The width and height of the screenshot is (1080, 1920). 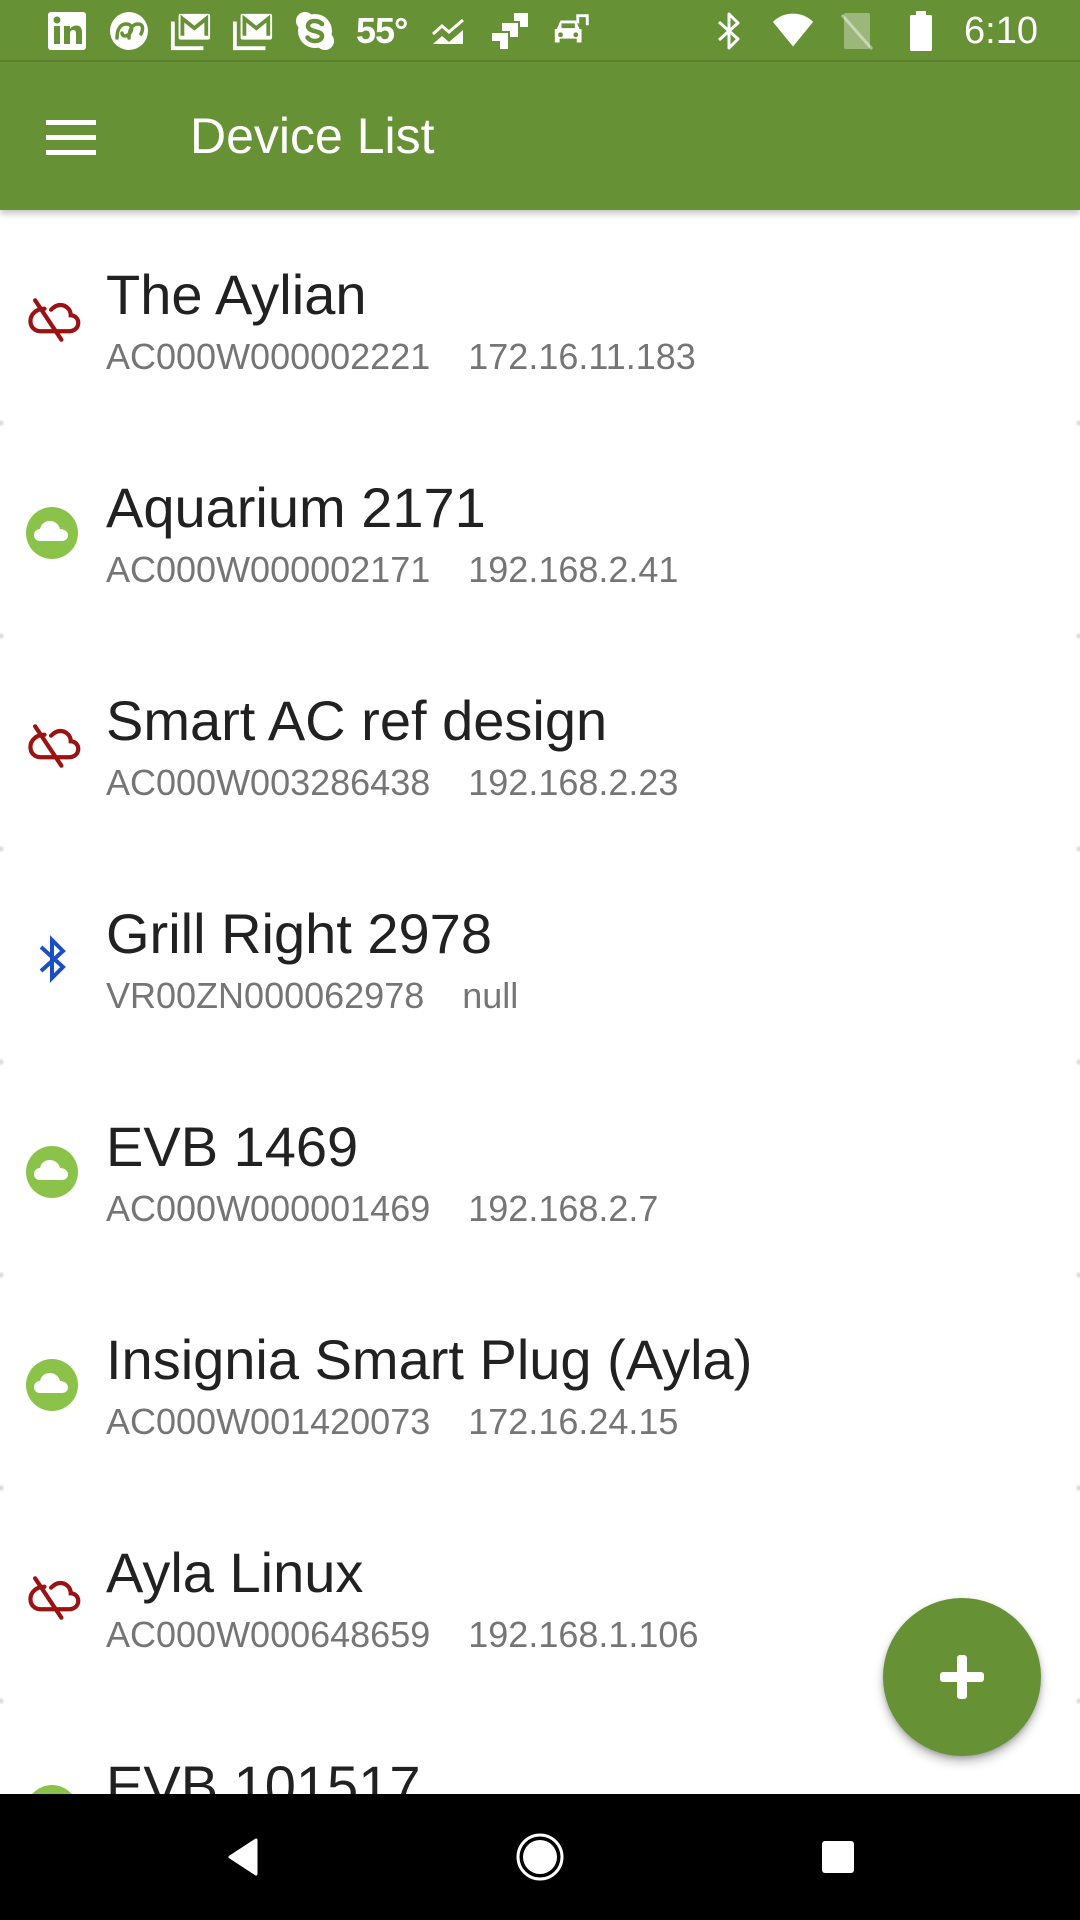 I want to click on device-details: VR00ZN000062978 null, so click(x=312, y=996).